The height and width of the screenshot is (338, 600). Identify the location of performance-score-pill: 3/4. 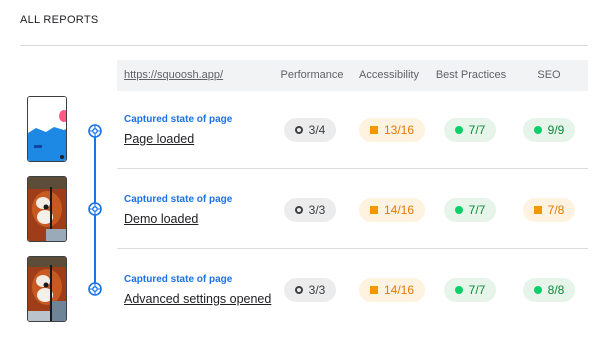
(310, 130).